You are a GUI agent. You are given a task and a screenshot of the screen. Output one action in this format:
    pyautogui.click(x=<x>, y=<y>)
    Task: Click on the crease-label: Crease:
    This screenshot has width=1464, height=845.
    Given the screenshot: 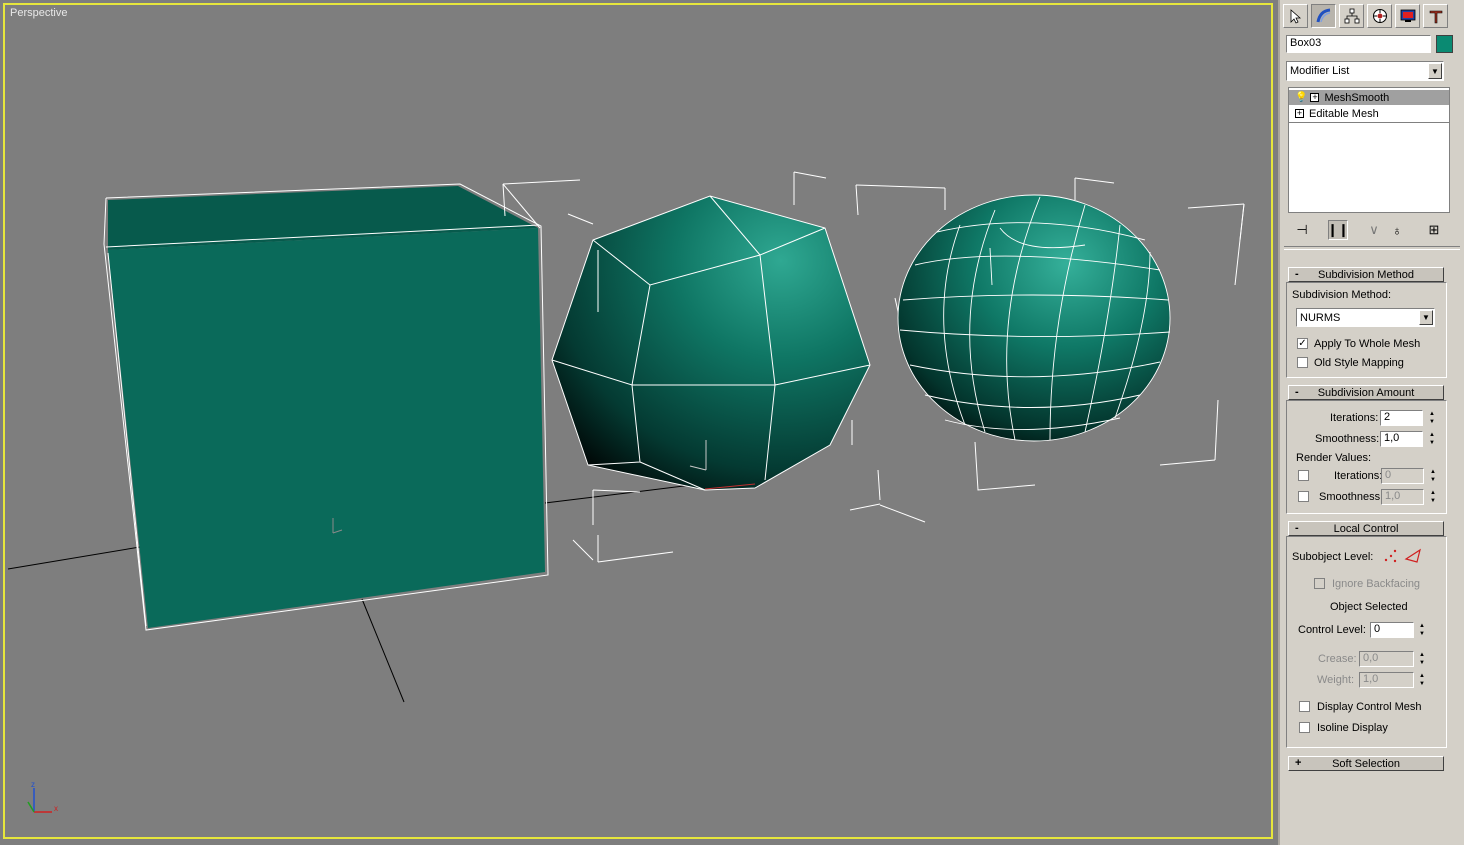 What is the action you would take?
    pyautogui.click(x=1337, y=659)
    